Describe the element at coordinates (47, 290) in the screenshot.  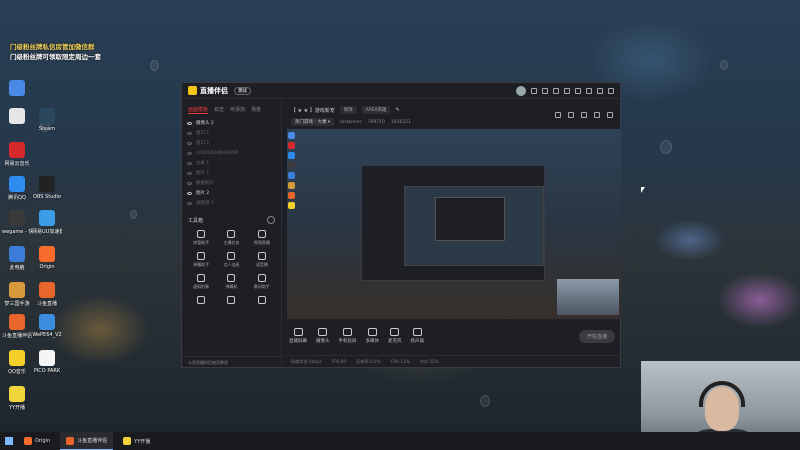
I see `douyu-icon` at that location.